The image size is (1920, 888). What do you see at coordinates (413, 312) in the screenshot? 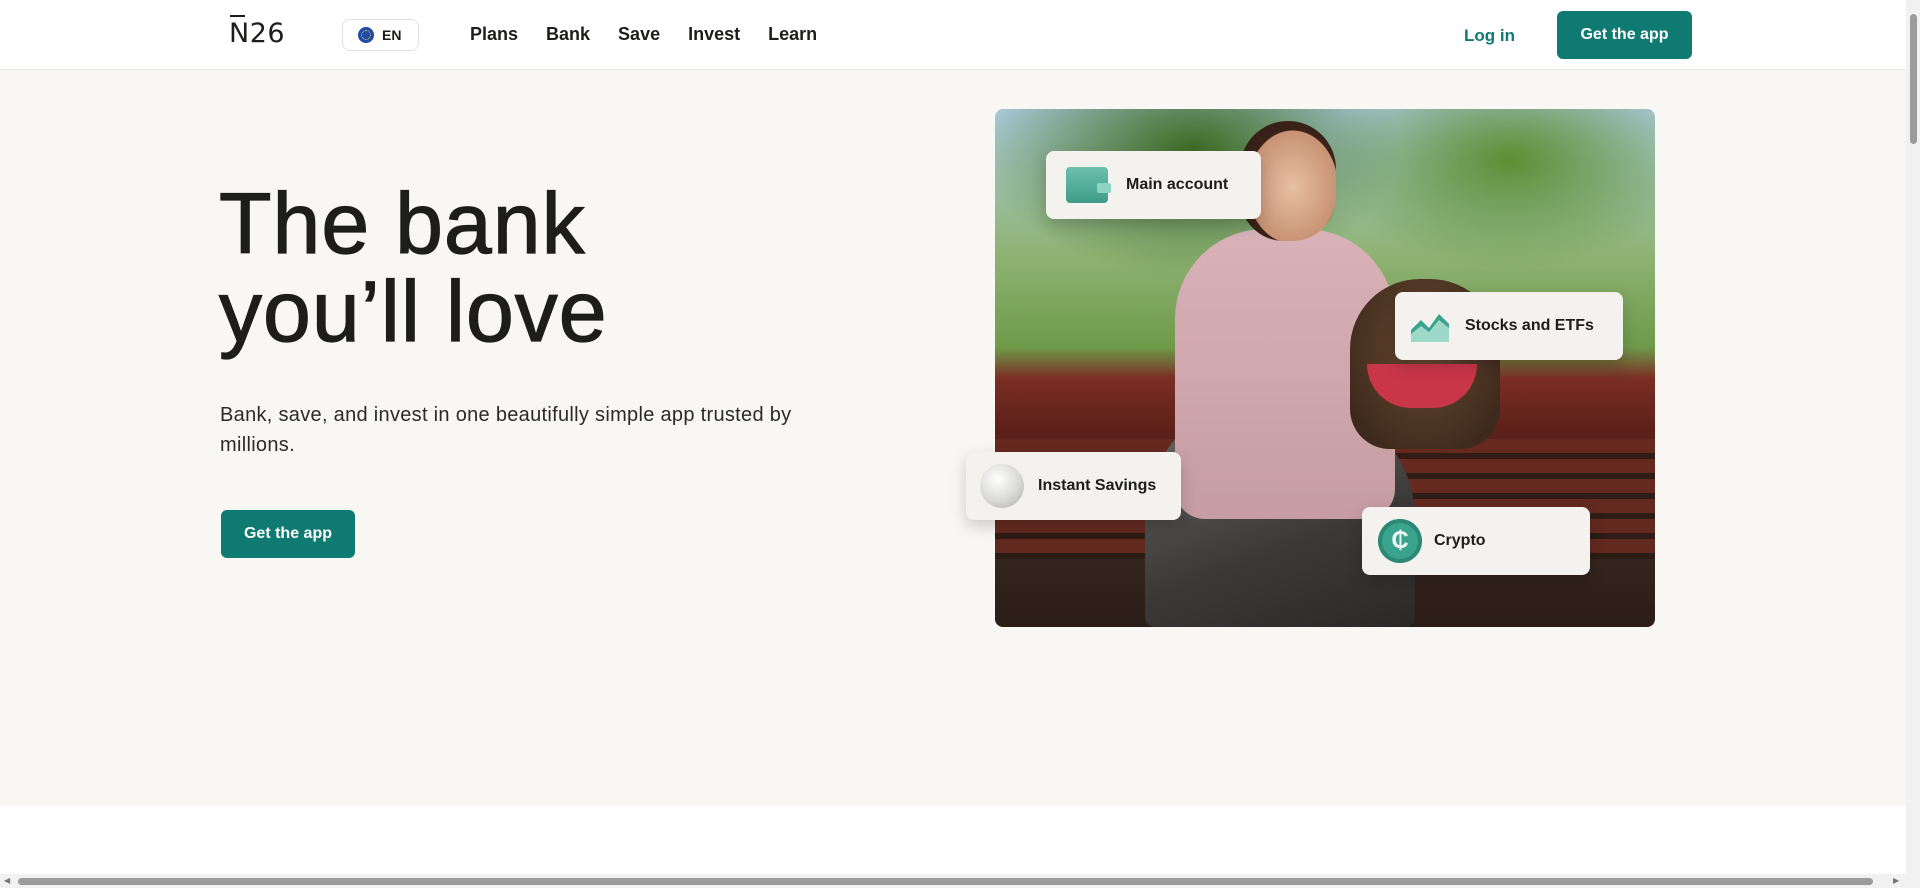
I see `headline-line-2: you’ll love` at bounding box center [413, 312].